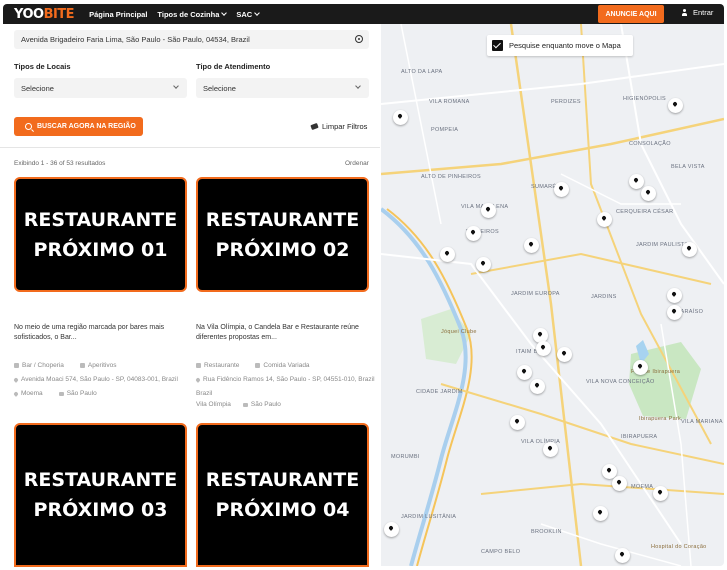 The width and height of the screenshot is (727, 570). What do you see at coordinates (29, 14) in the screenshot?
I see `logo-main: YOO` at bounding box center [29, 14].